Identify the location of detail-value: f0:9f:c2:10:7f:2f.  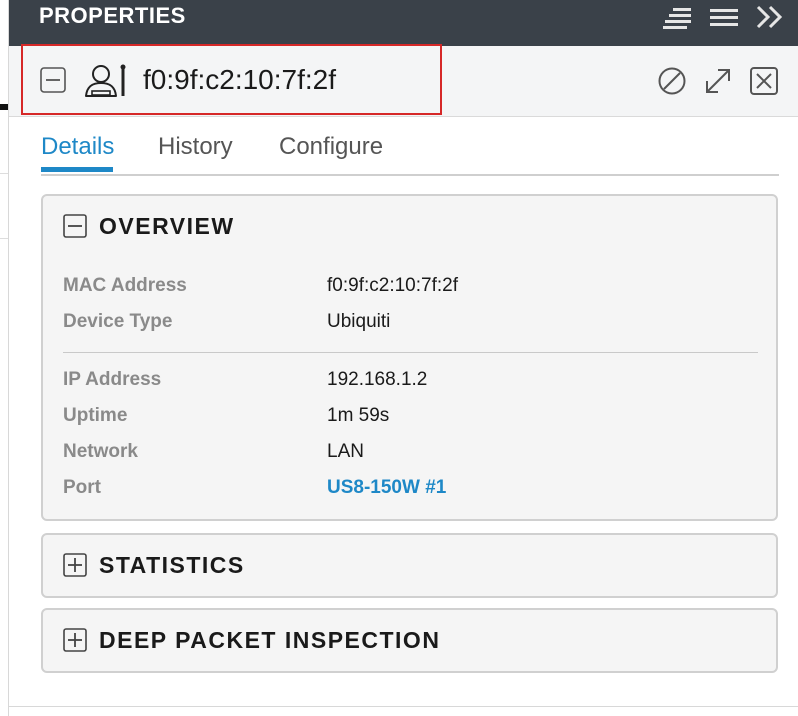
(392, 285).